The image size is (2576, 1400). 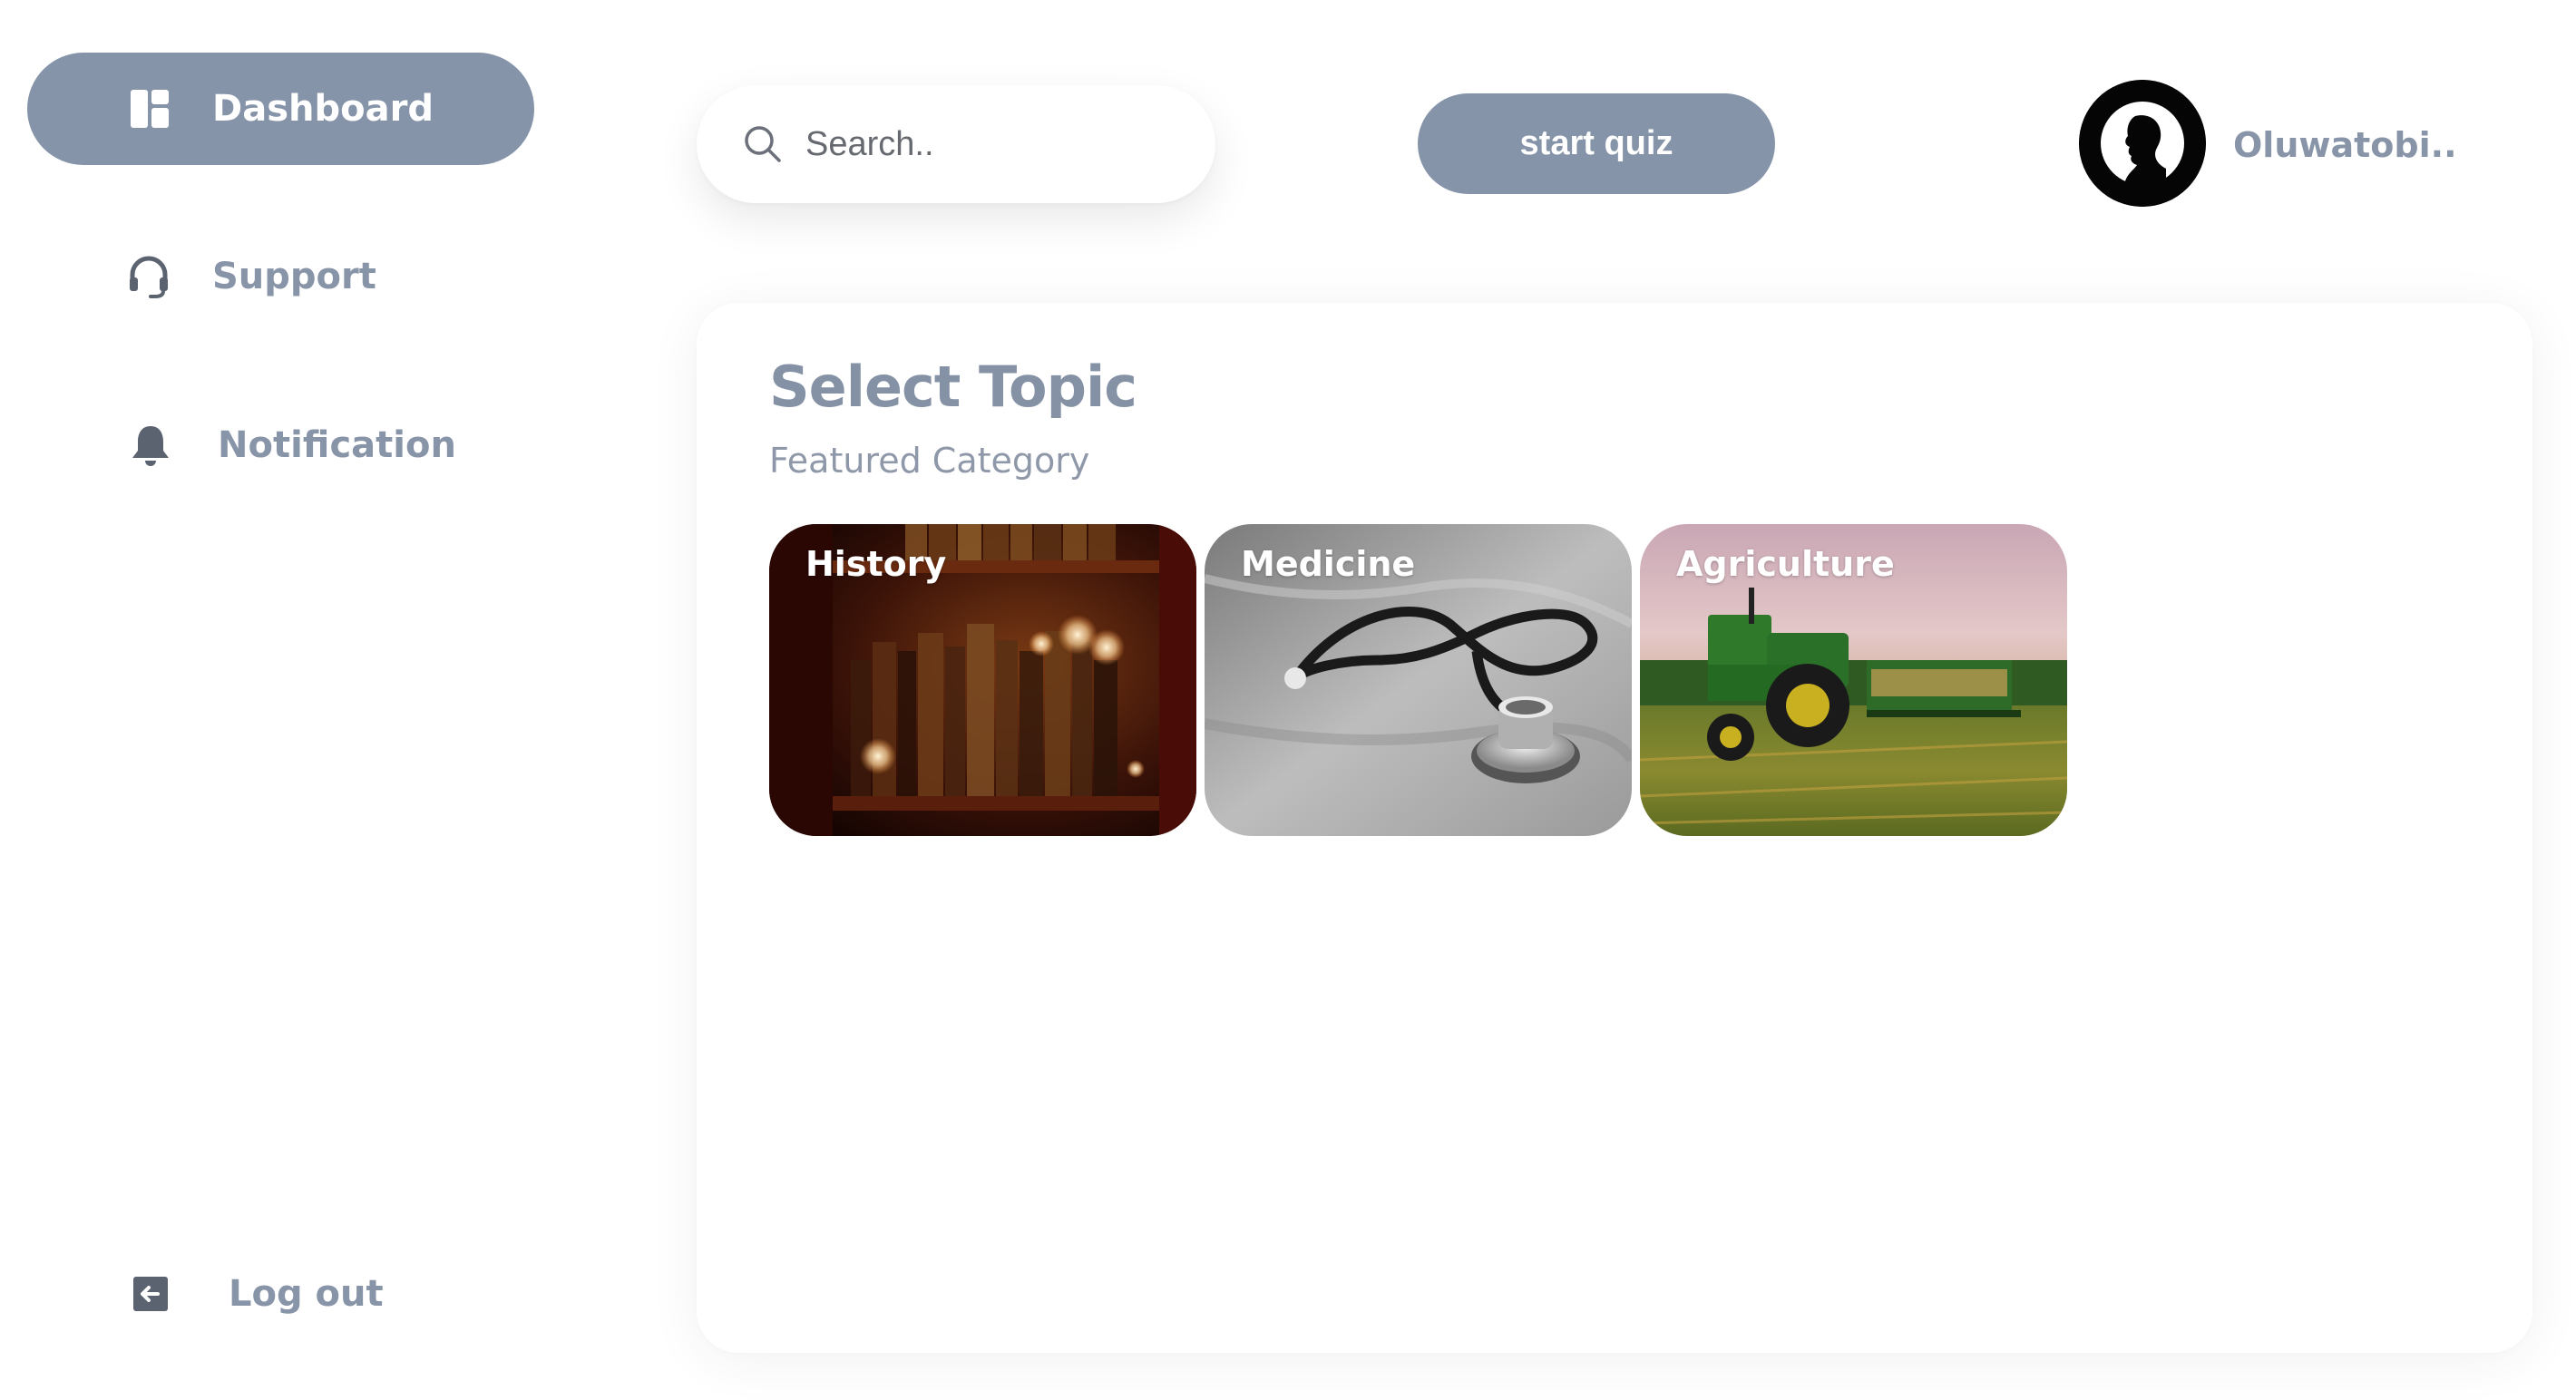 I want to click on sidebar-item-label: Notification, so click(x=337, y=445).